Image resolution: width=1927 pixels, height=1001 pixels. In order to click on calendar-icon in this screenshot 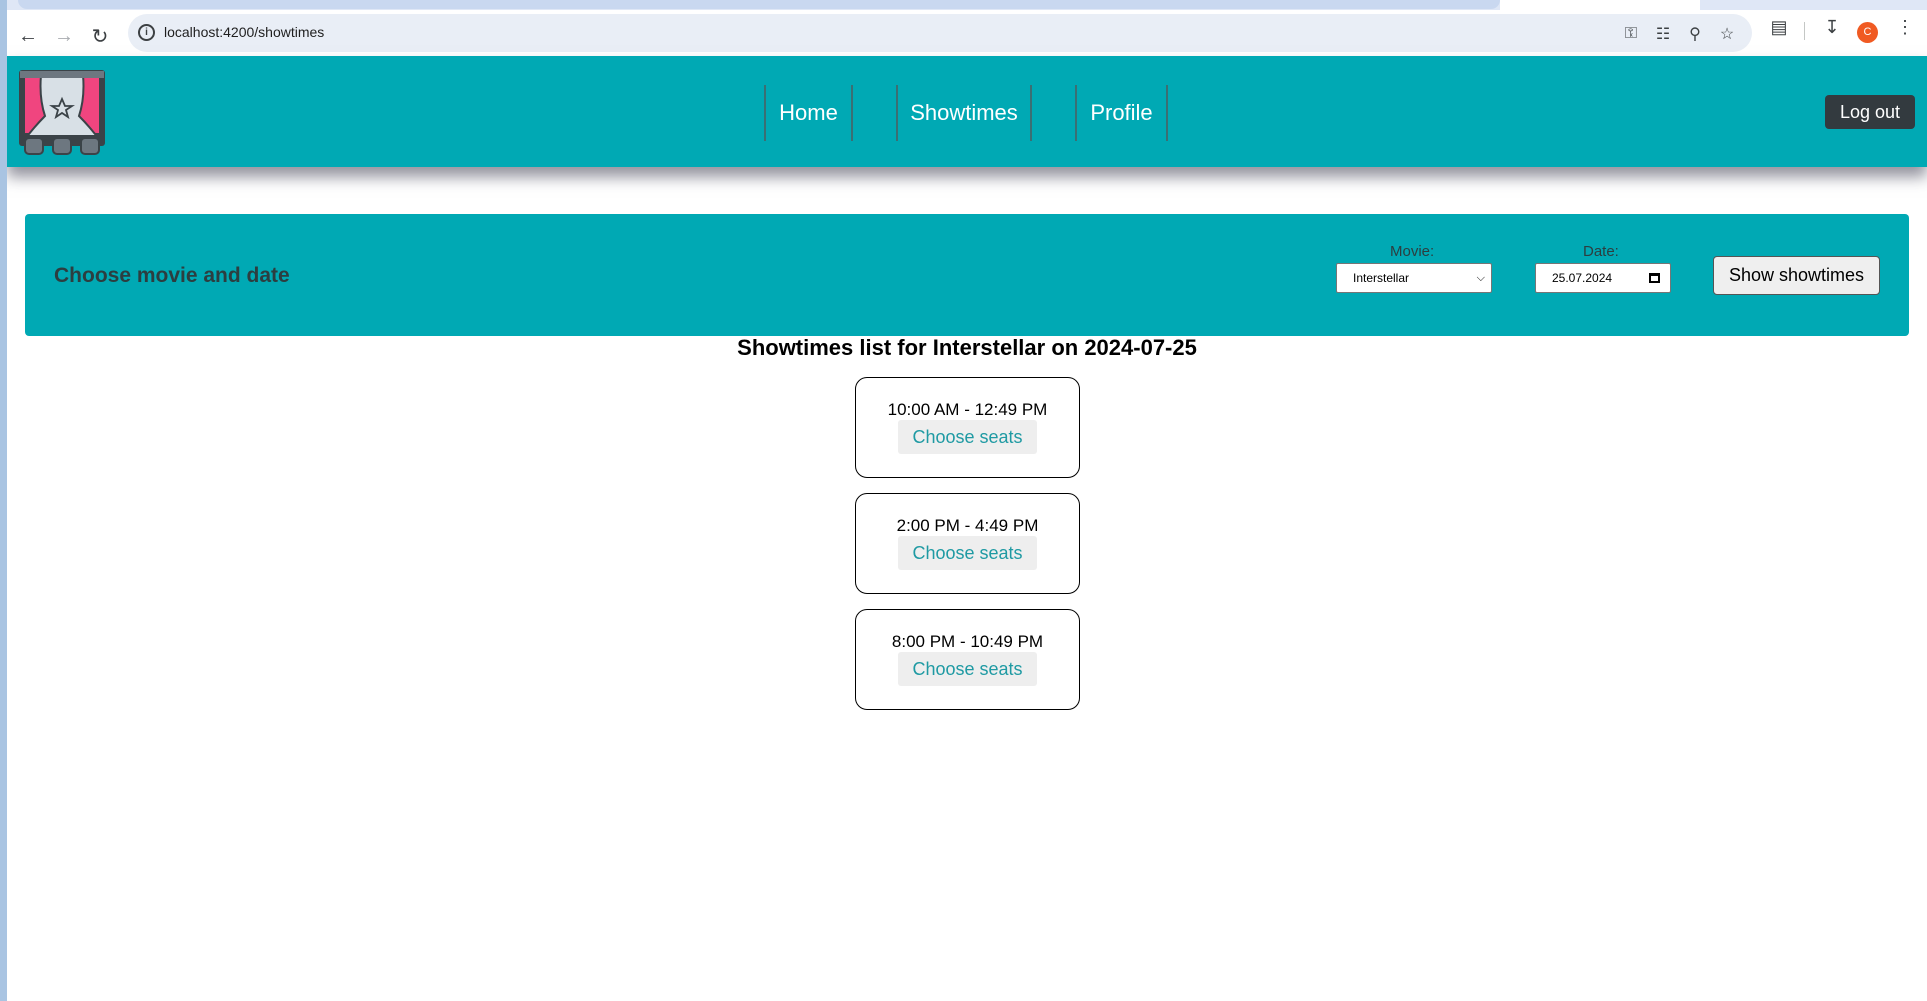, I will do `click(1654, 278)`.